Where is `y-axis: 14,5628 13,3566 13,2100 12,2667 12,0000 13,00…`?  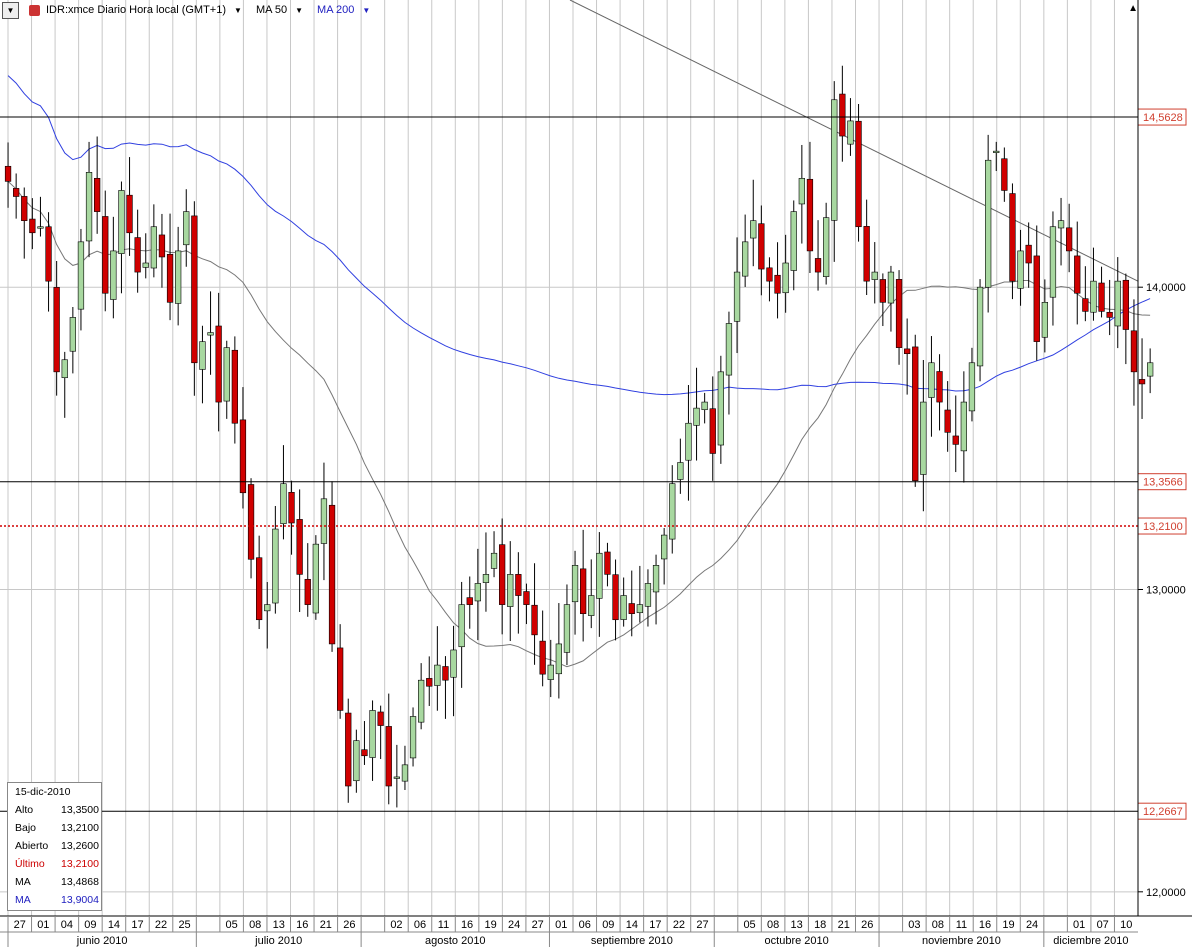 y-axis: 14,5628 13,3566 13,2100 12,2667 12,0000 13,00… is located at coordinates (1162, 458).